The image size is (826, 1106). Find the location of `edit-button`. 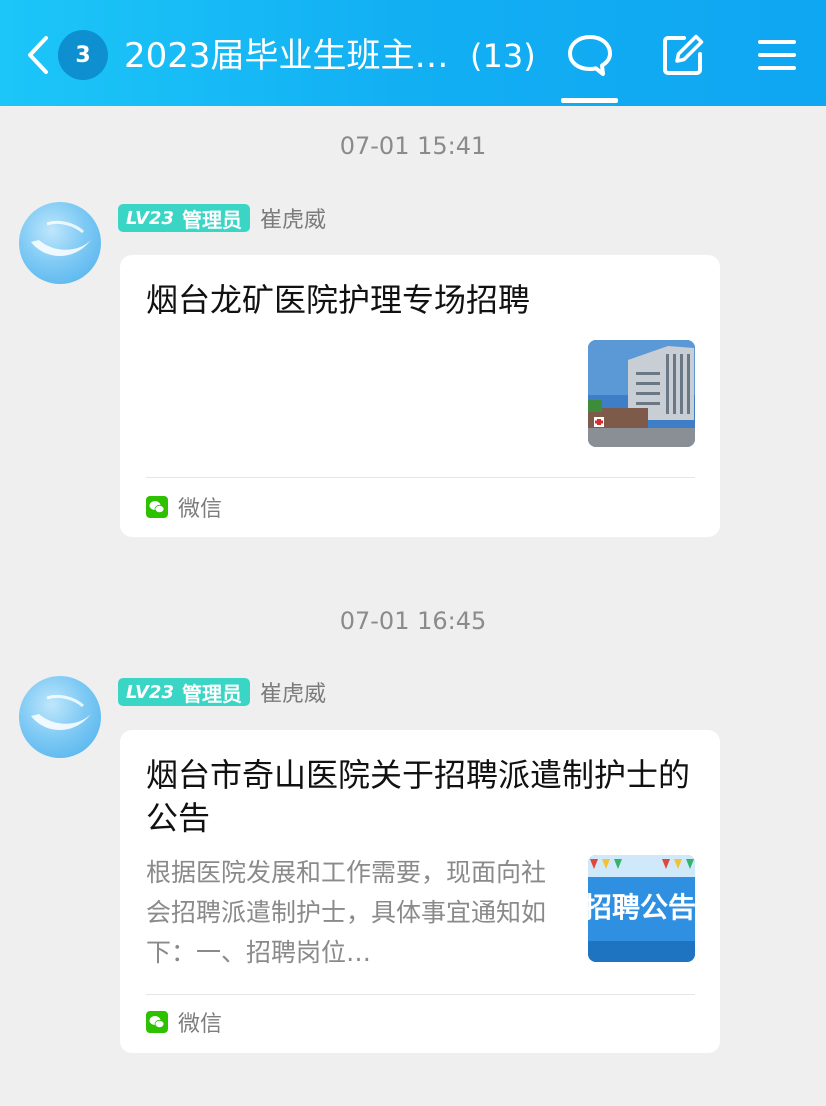

edit-button is located at coordinates (683, 55).